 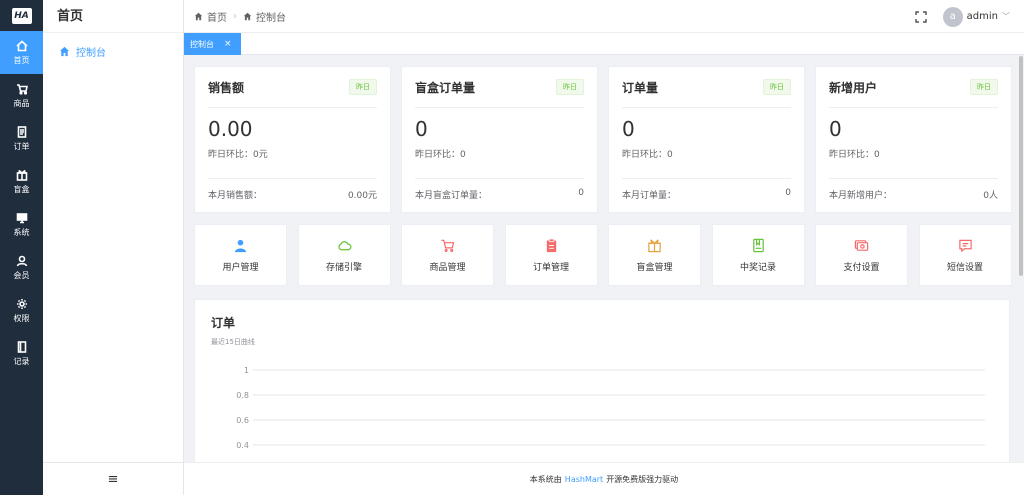 What do you see at coordinates (21, 346) in the screenshot?
I see `book-icon` at bounding box center [21, 346].